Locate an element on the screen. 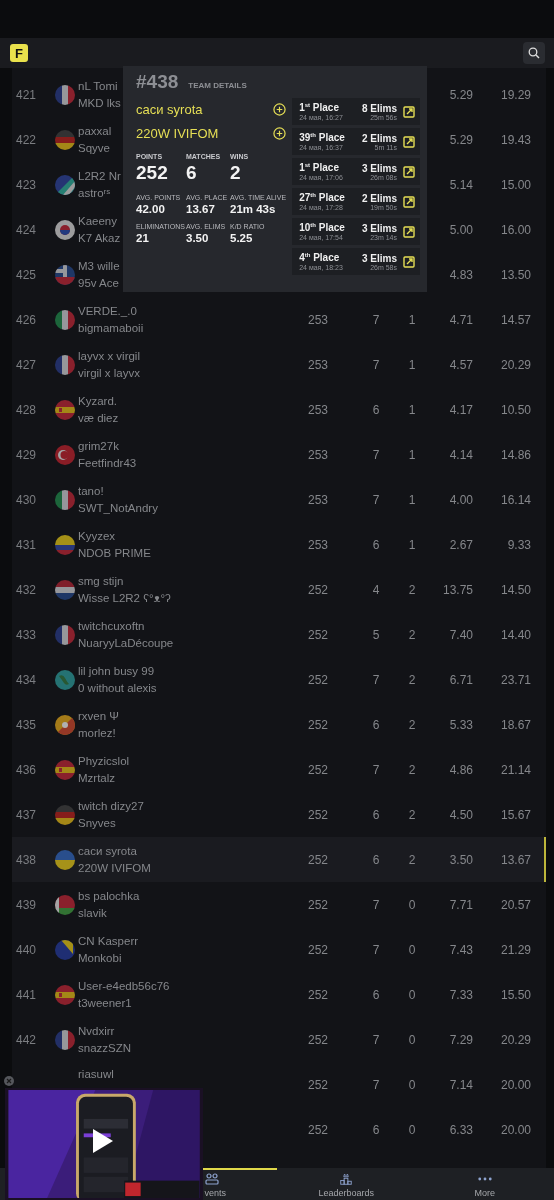 Image resolution: width=554 pixels, height=1200 pixels. rank-cell-text: 423 is located at coordinates (26, 184).